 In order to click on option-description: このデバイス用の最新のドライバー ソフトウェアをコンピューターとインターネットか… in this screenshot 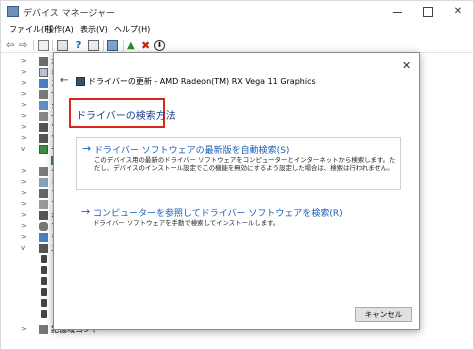, I will do `click(245, 164)`.